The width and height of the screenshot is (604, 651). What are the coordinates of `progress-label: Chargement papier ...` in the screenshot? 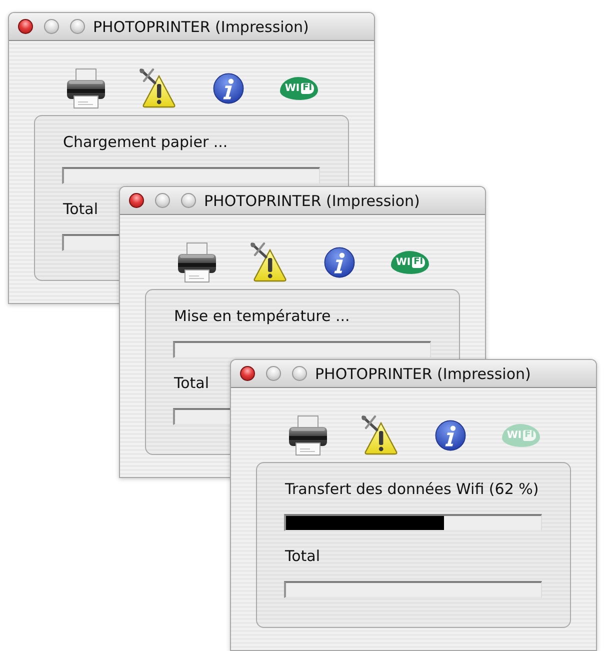 It's located at (145, 142).